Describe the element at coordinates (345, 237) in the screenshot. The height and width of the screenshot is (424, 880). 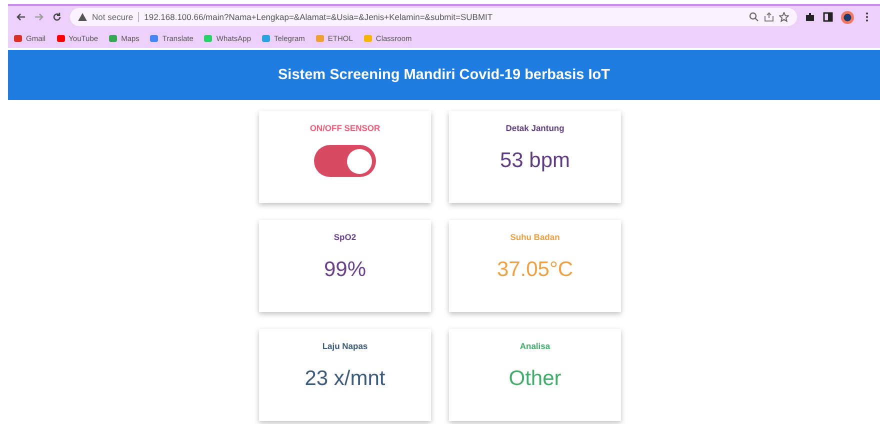
I see `card-label: SpO2` at that location.